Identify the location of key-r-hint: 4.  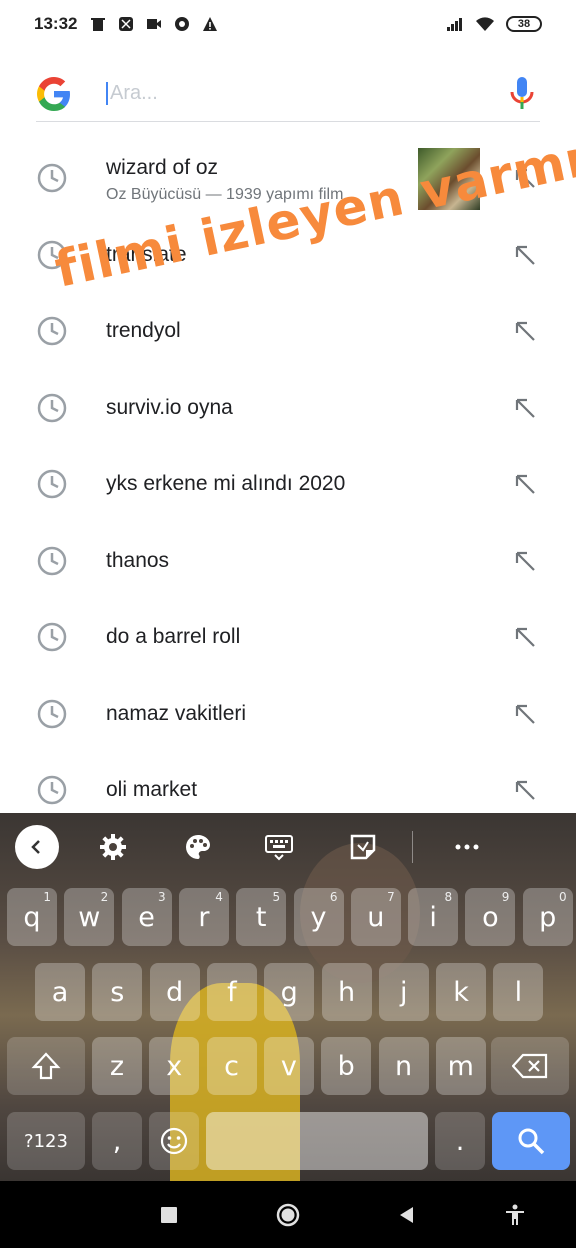
(219, 897).